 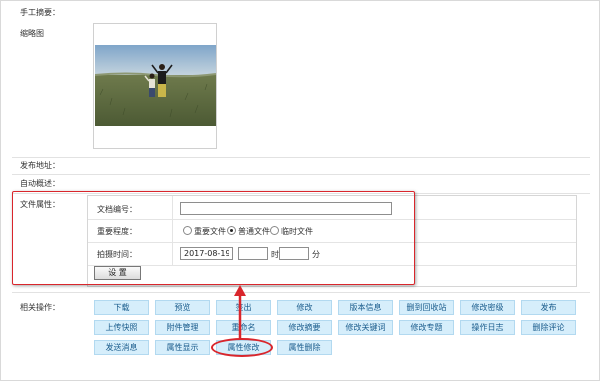 What do you see at coordinates (40, 183) in the screenshot?
I see `auto-summary-label: 自动概述：` at bounding box center [40, 183].